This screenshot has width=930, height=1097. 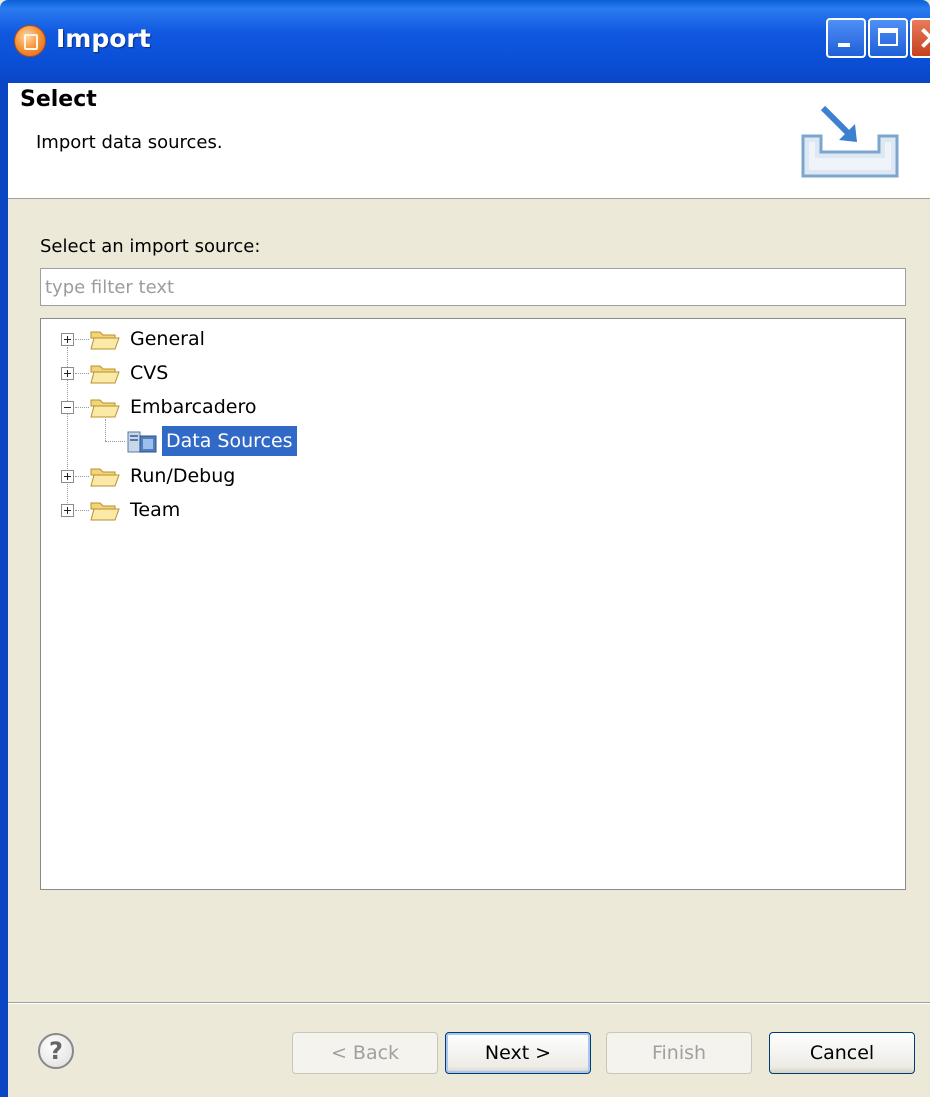 I want to click on tree-item-data-sources: Data Sources, so click(x=229, y=441).